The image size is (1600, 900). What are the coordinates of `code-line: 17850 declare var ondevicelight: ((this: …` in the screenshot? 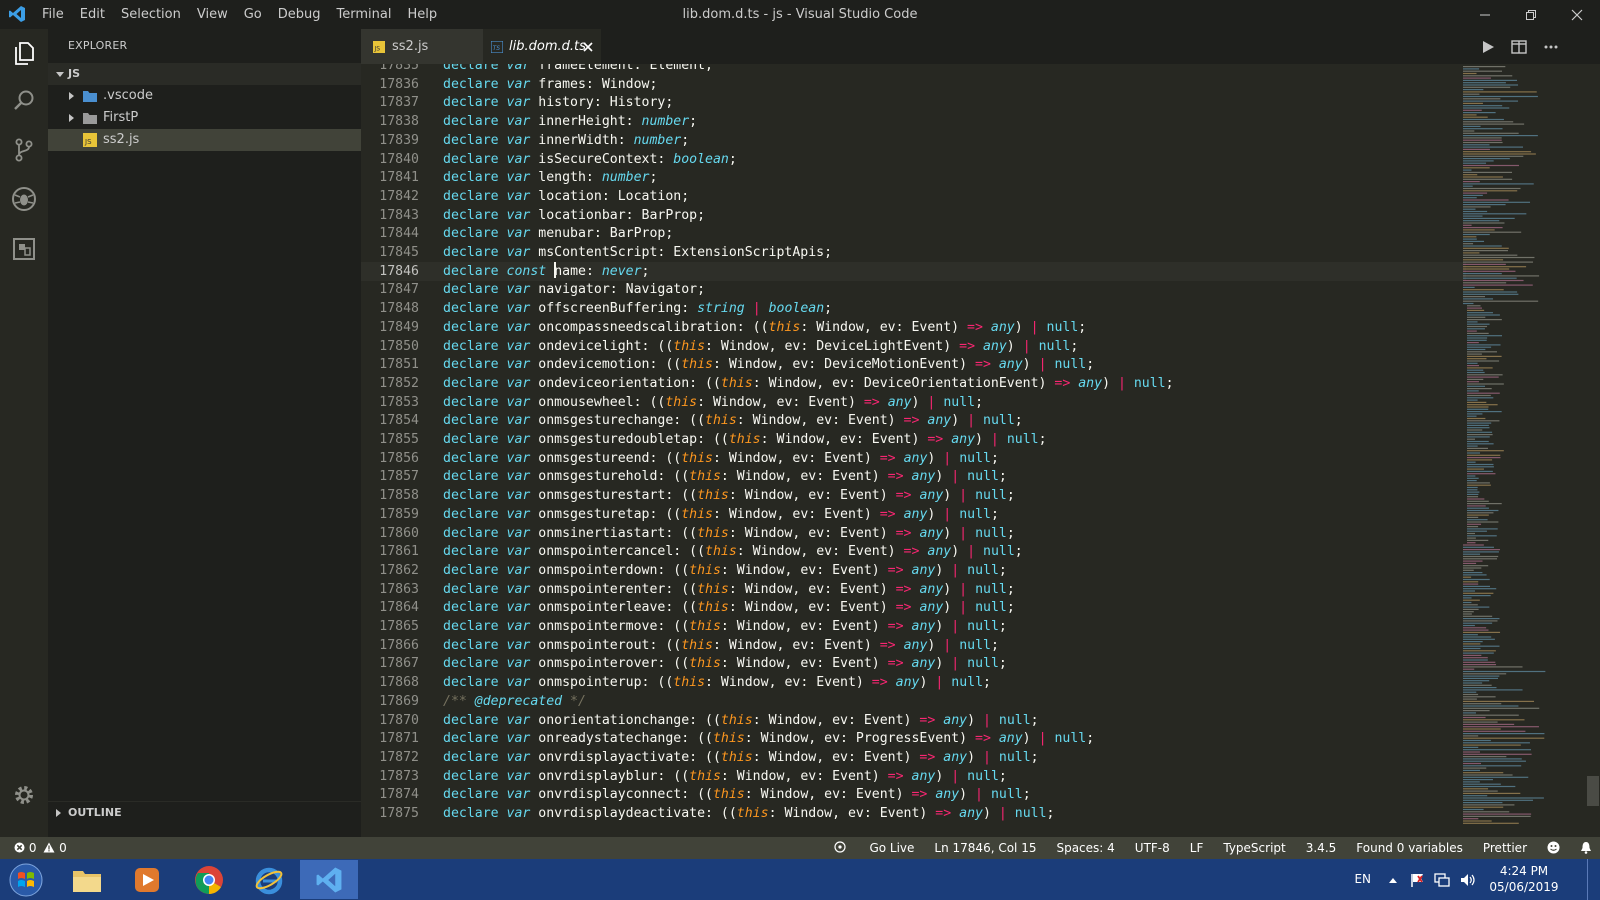 It's located at (911, 346).